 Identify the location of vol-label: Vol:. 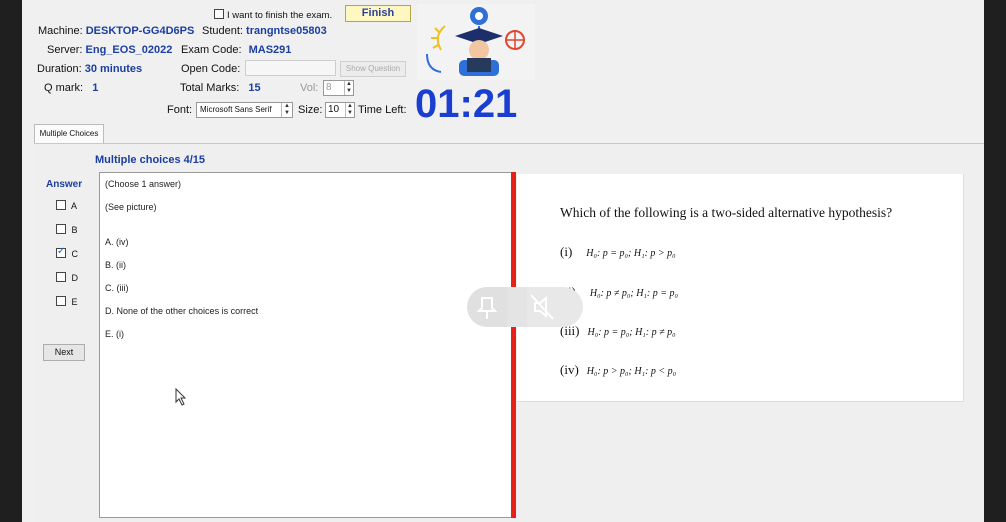
(309, 88).